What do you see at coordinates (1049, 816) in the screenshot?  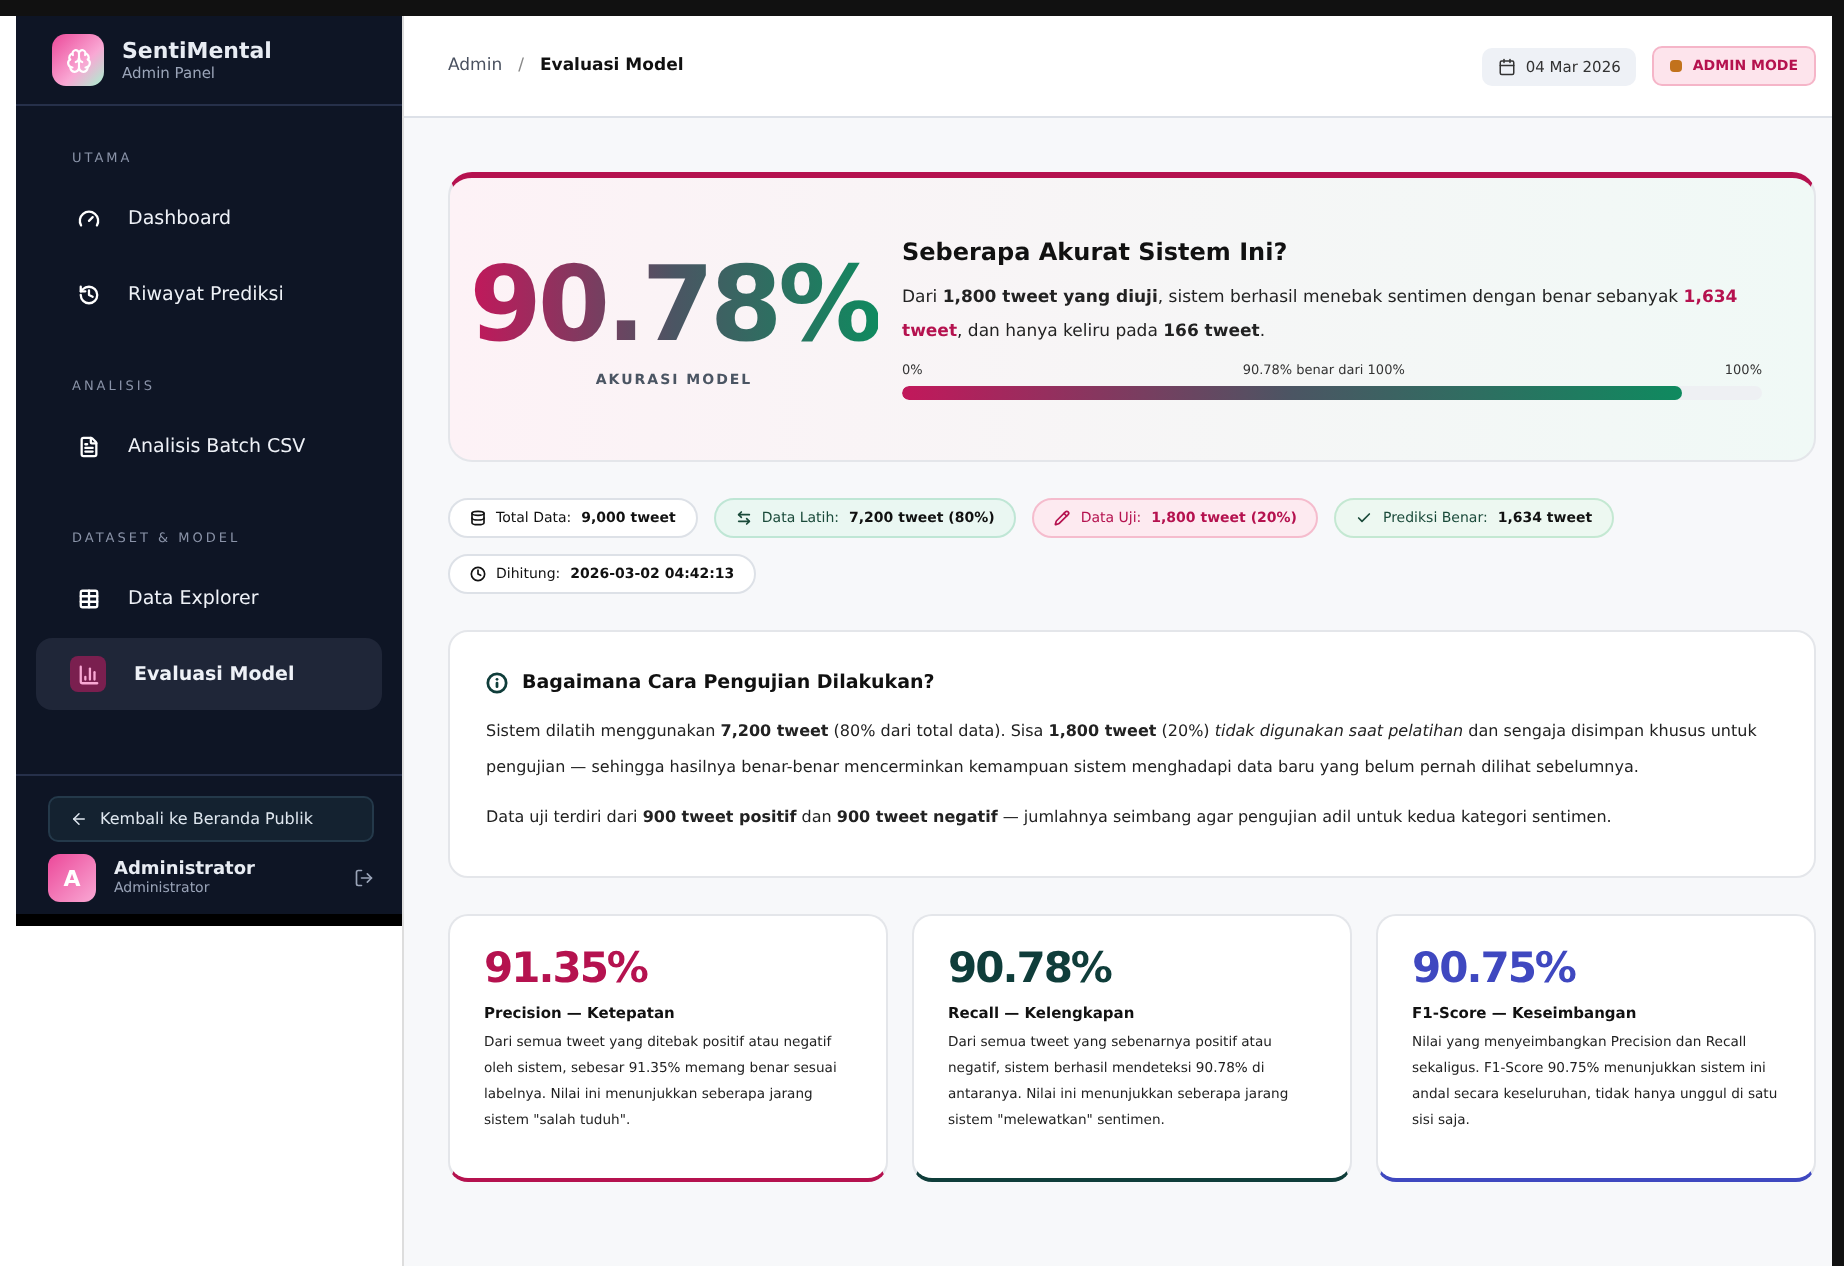 I see `info-paragraph: Data uji terdiri dari 900 tweet positif dan 900 tweet negatif — jumlahnya seimbang agar pengujian adil untuk kedua kategori sentimen.` at bounding box center [1049, 816].